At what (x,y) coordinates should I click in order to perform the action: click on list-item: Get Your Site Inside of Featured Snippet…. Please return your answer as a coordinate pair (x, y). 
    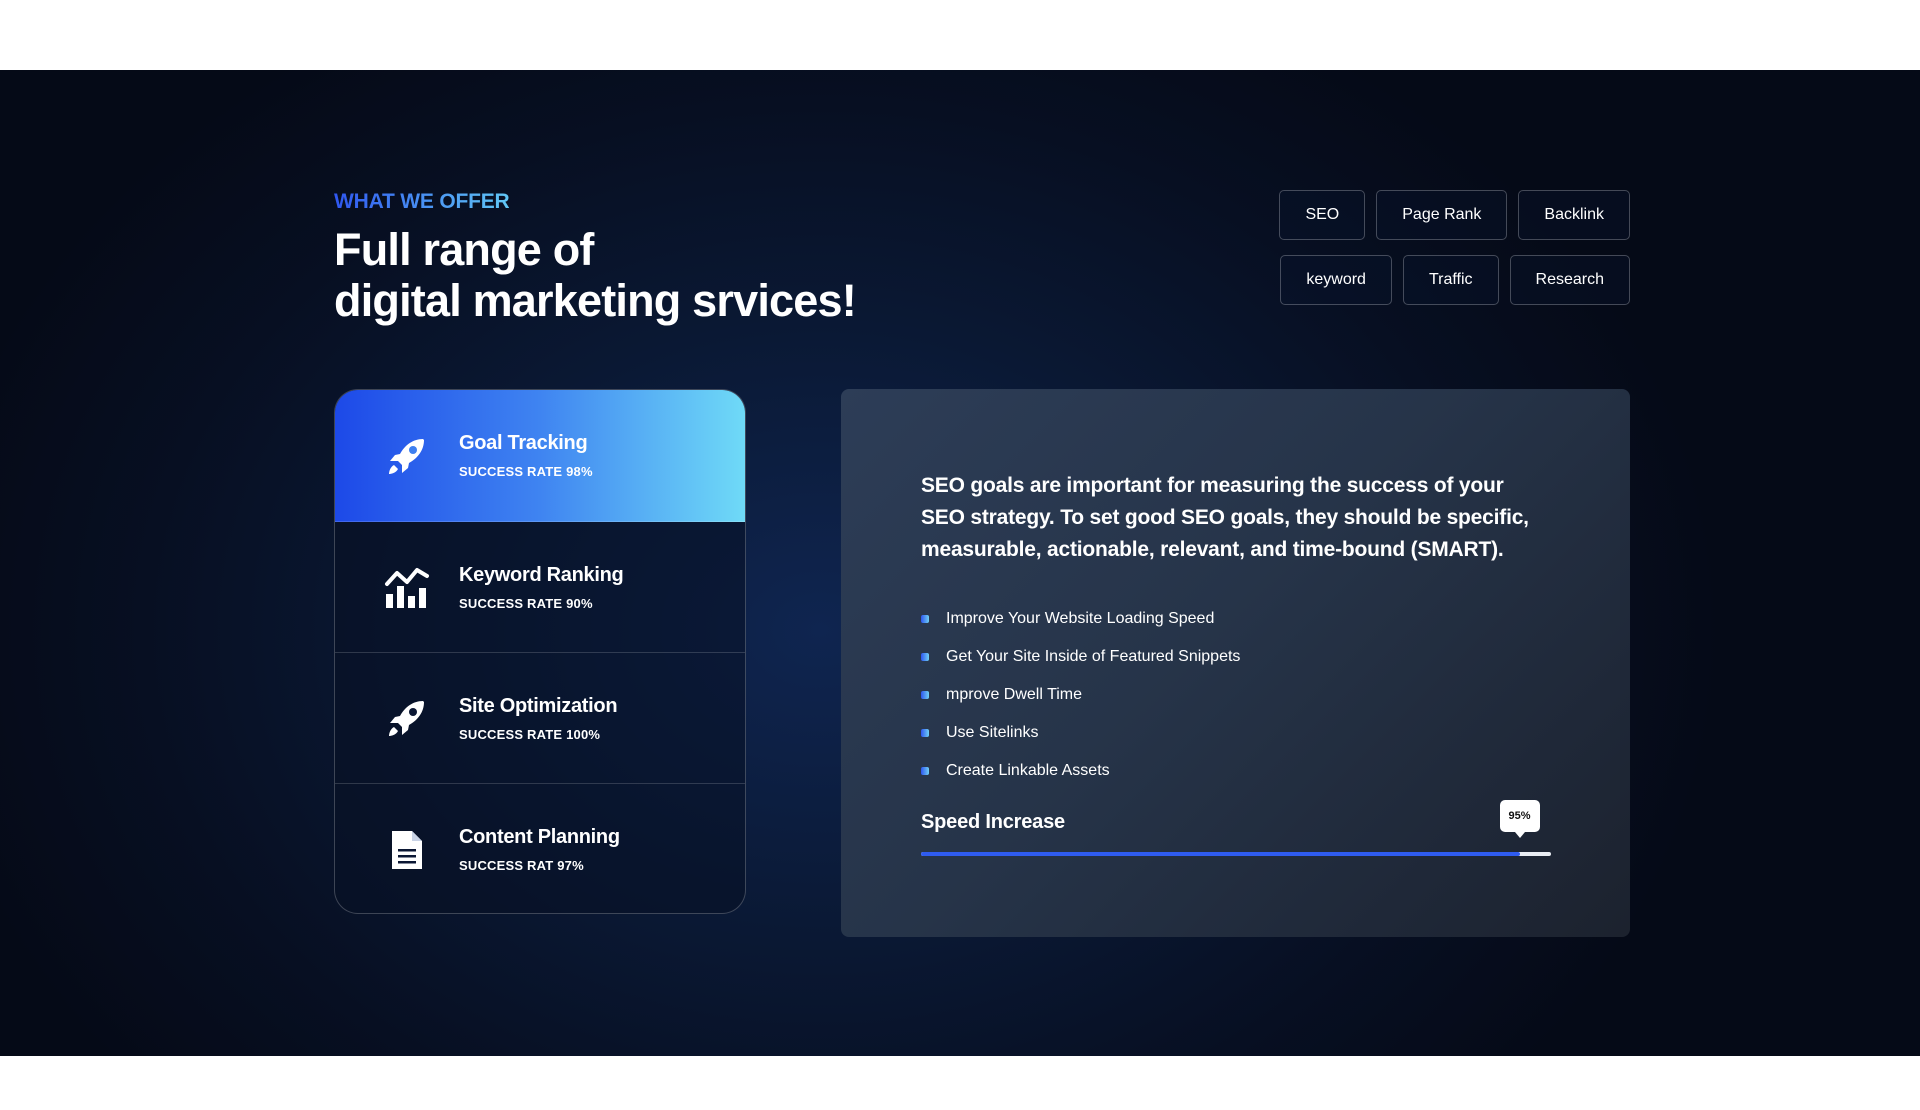
    Looking at the image, I should click on (1080, 657).